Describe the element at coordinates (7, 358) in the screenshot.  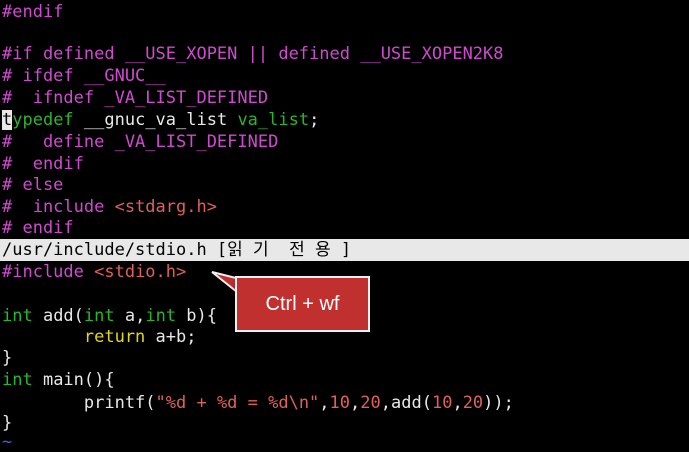
I see `code-line-close-brace: }` at that location.